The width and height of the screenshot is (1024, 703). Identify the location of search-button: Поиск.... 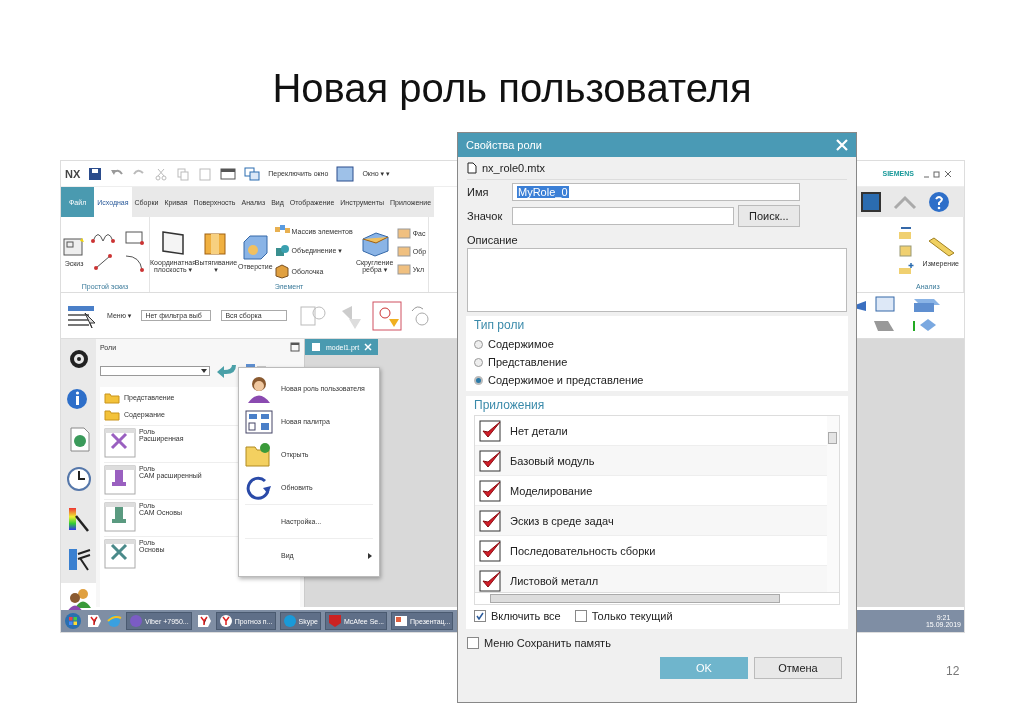
(769, 216).